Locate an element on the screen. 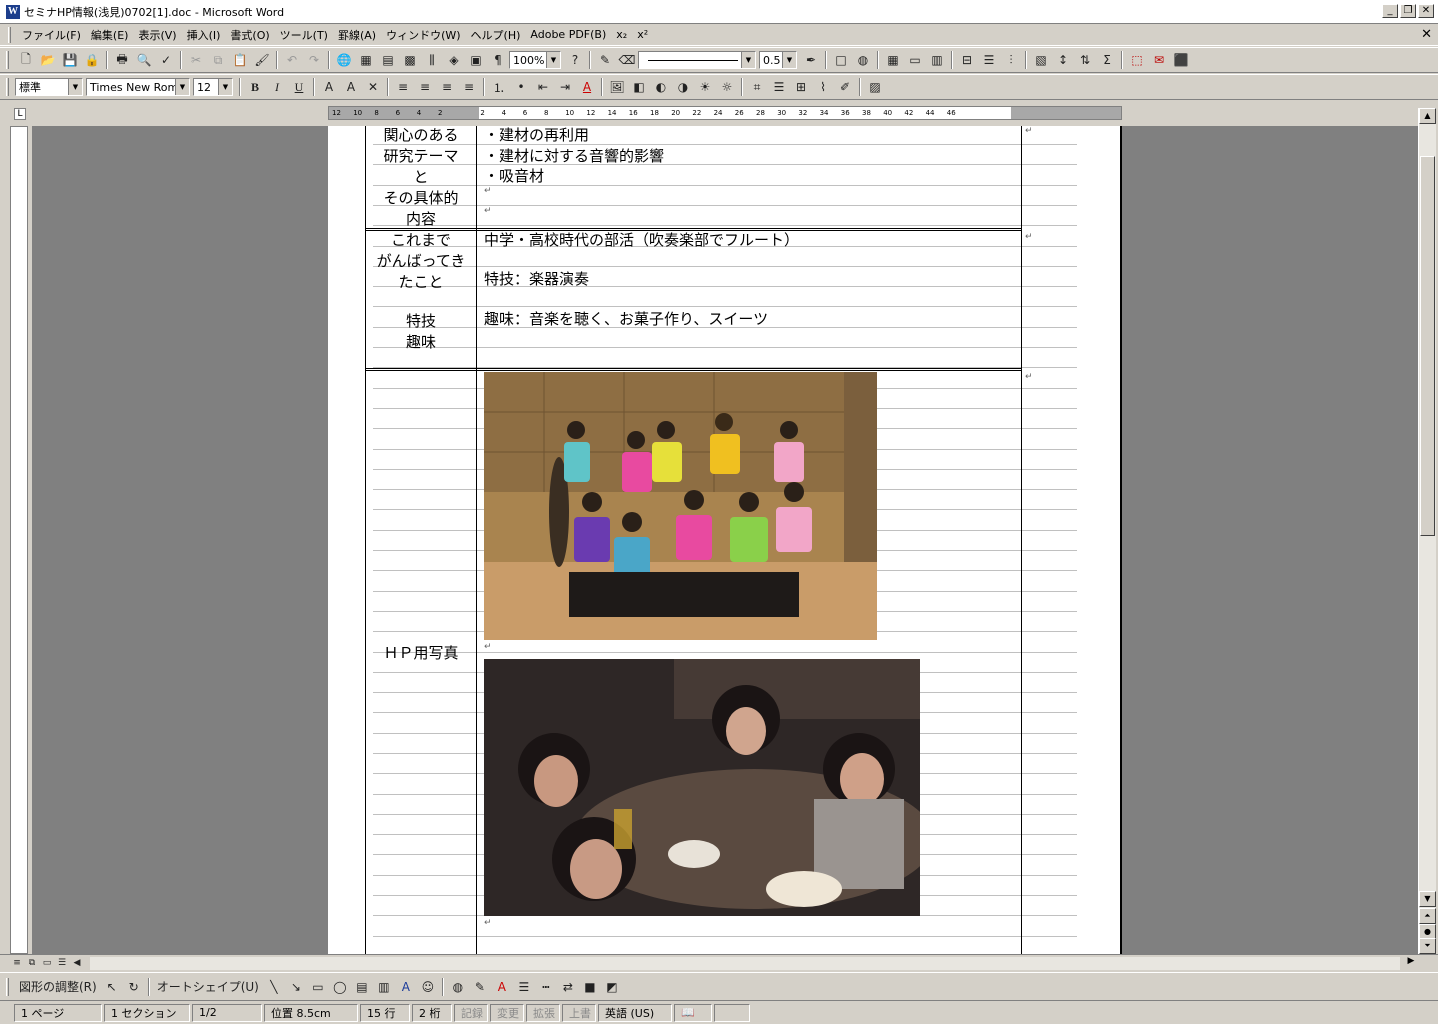  more-brightness-icon: ☀ is located at coordinates (705, 87).